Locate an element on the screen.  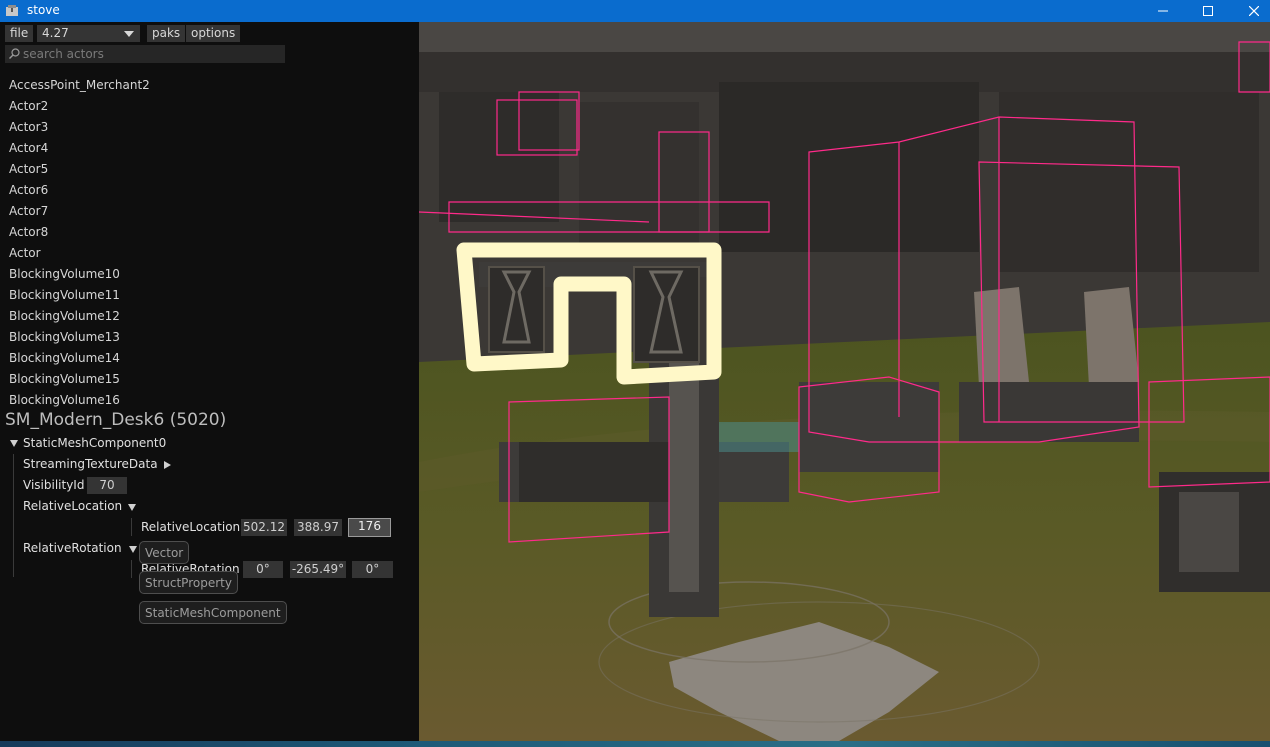
chevron-down-icon is located at coordinates (129, 34).